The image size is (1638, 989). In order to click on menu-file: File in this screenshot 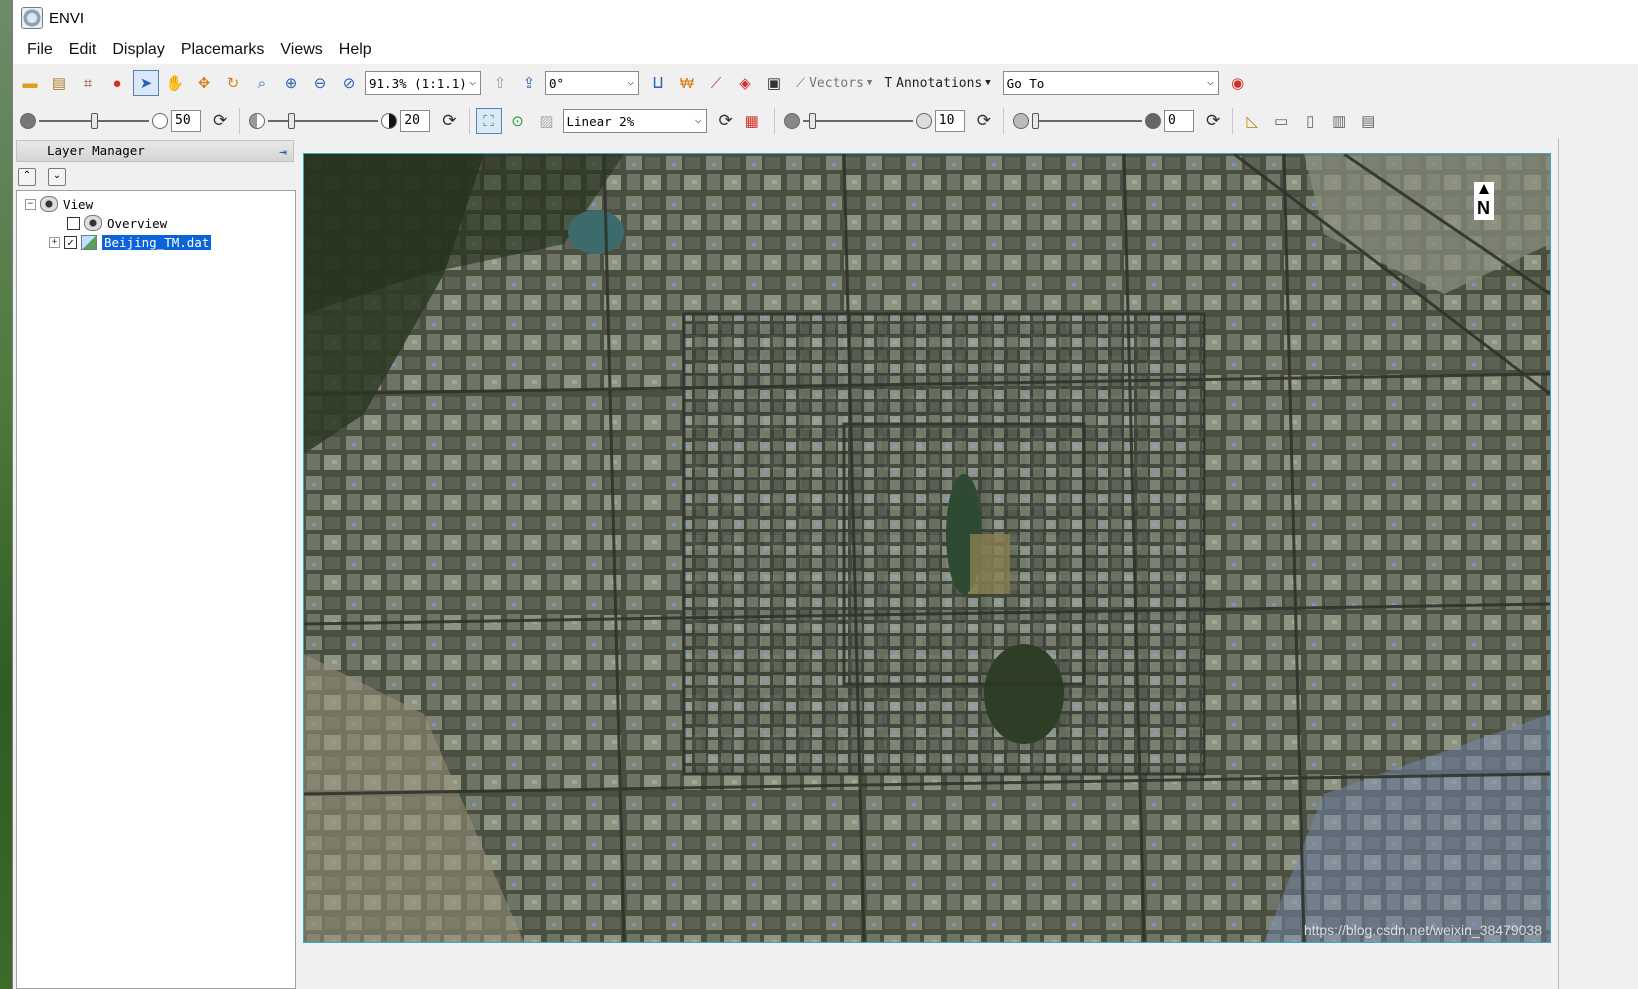, I will do `click(40, 50)`.